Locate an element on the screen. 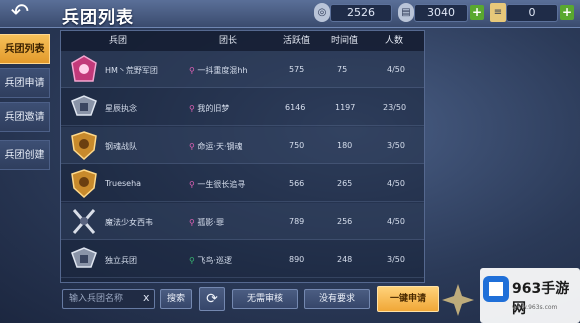  legion-leader: ⚲ 飞鸟·巡逻 is located at coordinates (210, 260).